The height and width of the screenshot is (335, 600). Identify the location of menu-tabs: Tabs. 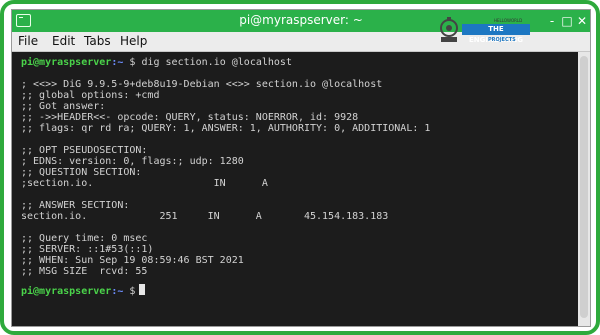
(97, 41).